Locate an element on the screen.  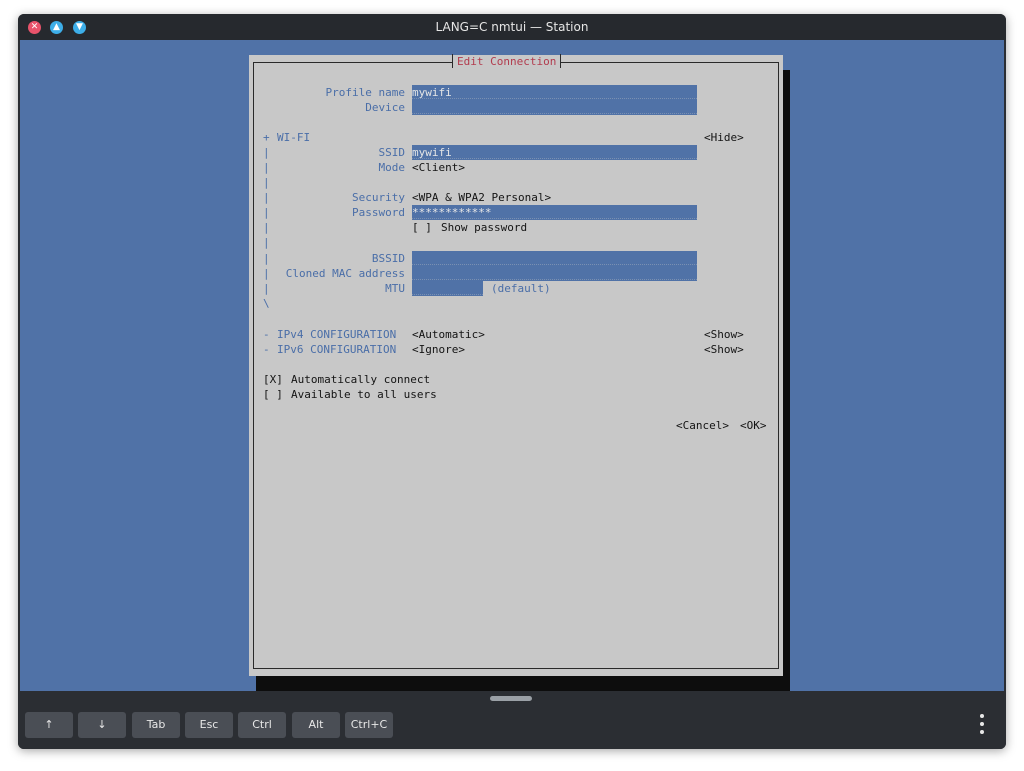
mtu-default-hint: (default) is located at coordinates (521, 288).